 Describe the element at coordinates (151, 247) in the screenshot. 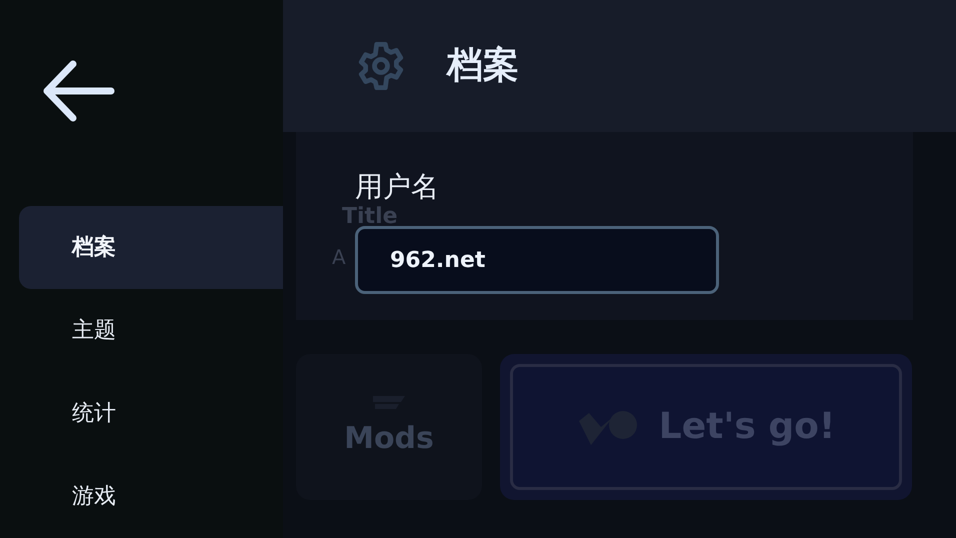

I see `sidebar-item: 档案` at that location.